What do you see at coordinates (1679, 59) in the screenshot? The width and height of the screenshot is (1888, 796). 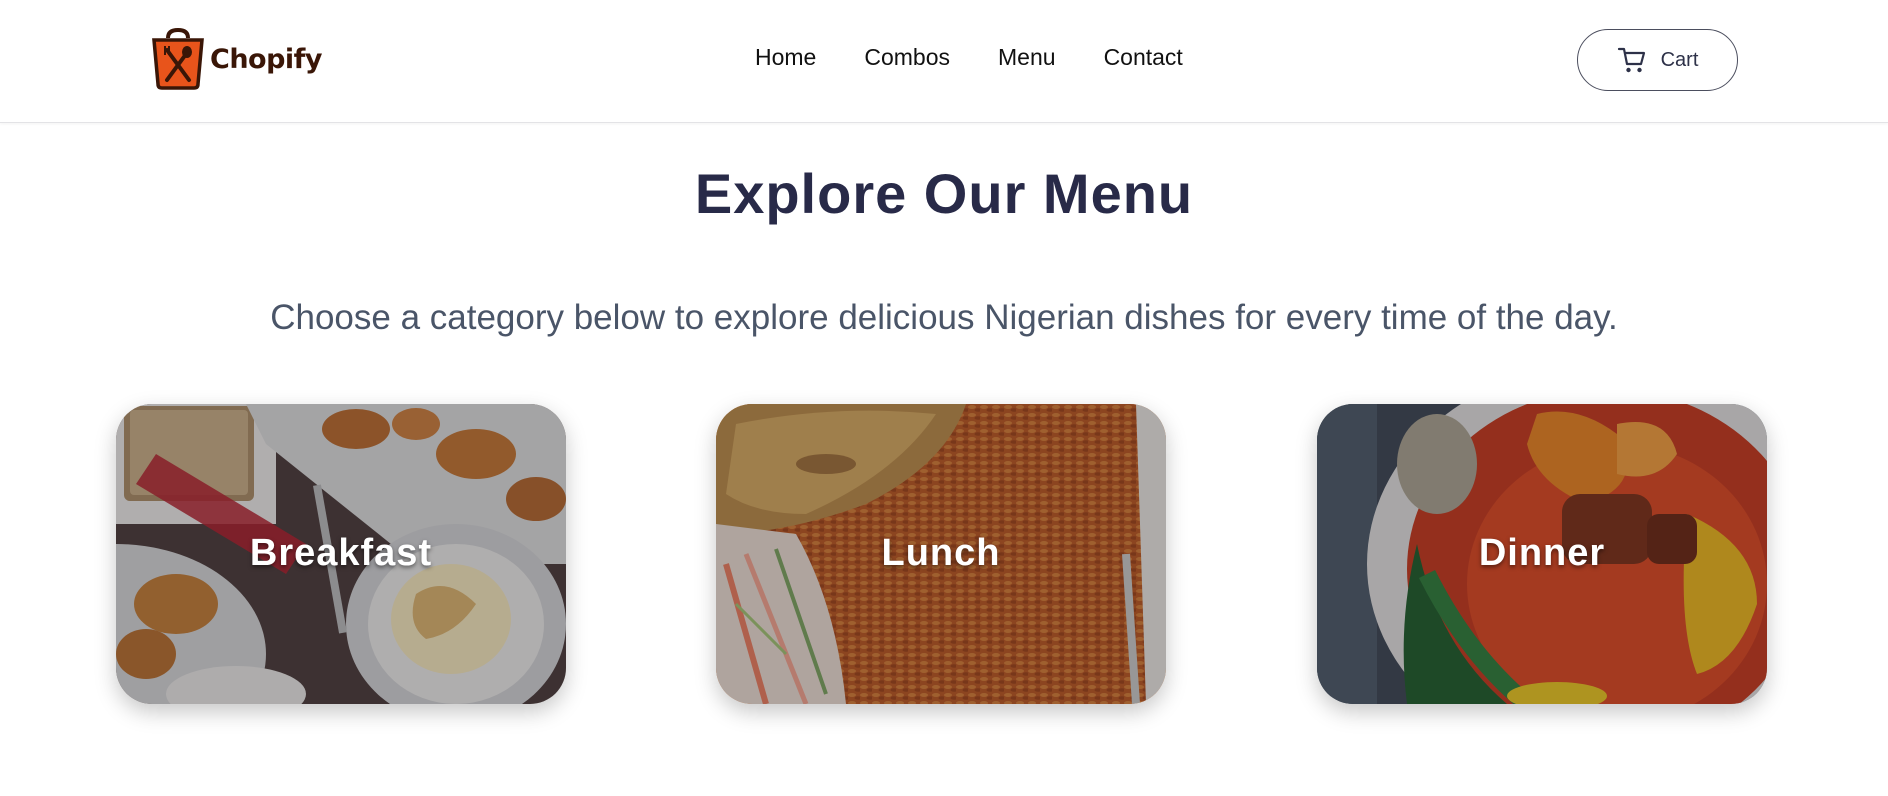 I see `cart-label: Cart` at bounding box center [1679, 59].